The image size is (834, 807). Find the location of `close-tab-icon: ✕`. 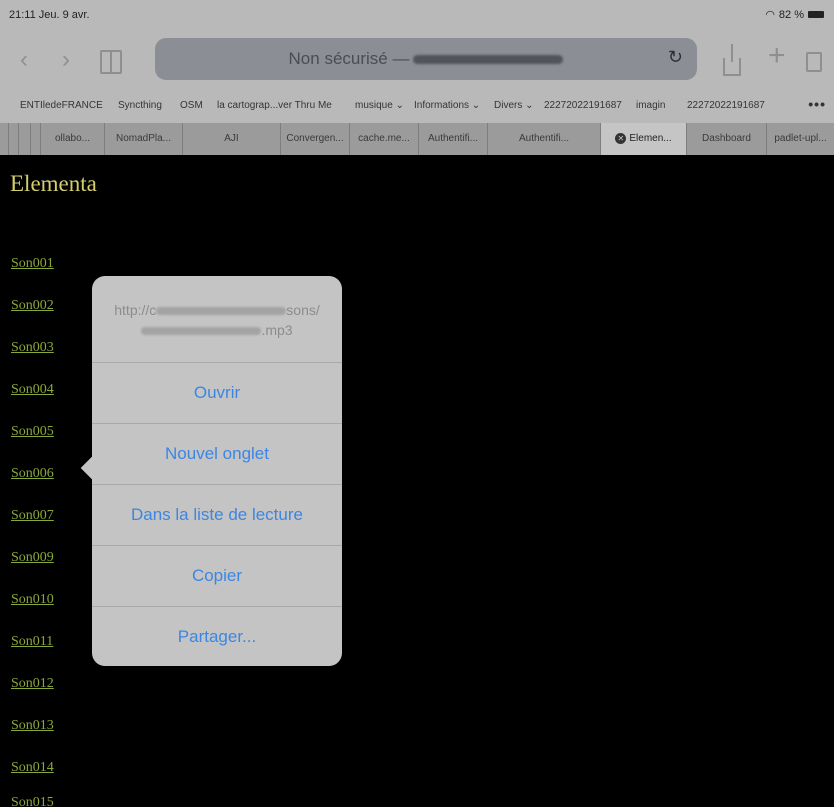

close-tab-icon: ✕ is located at coordinates (621, 138).